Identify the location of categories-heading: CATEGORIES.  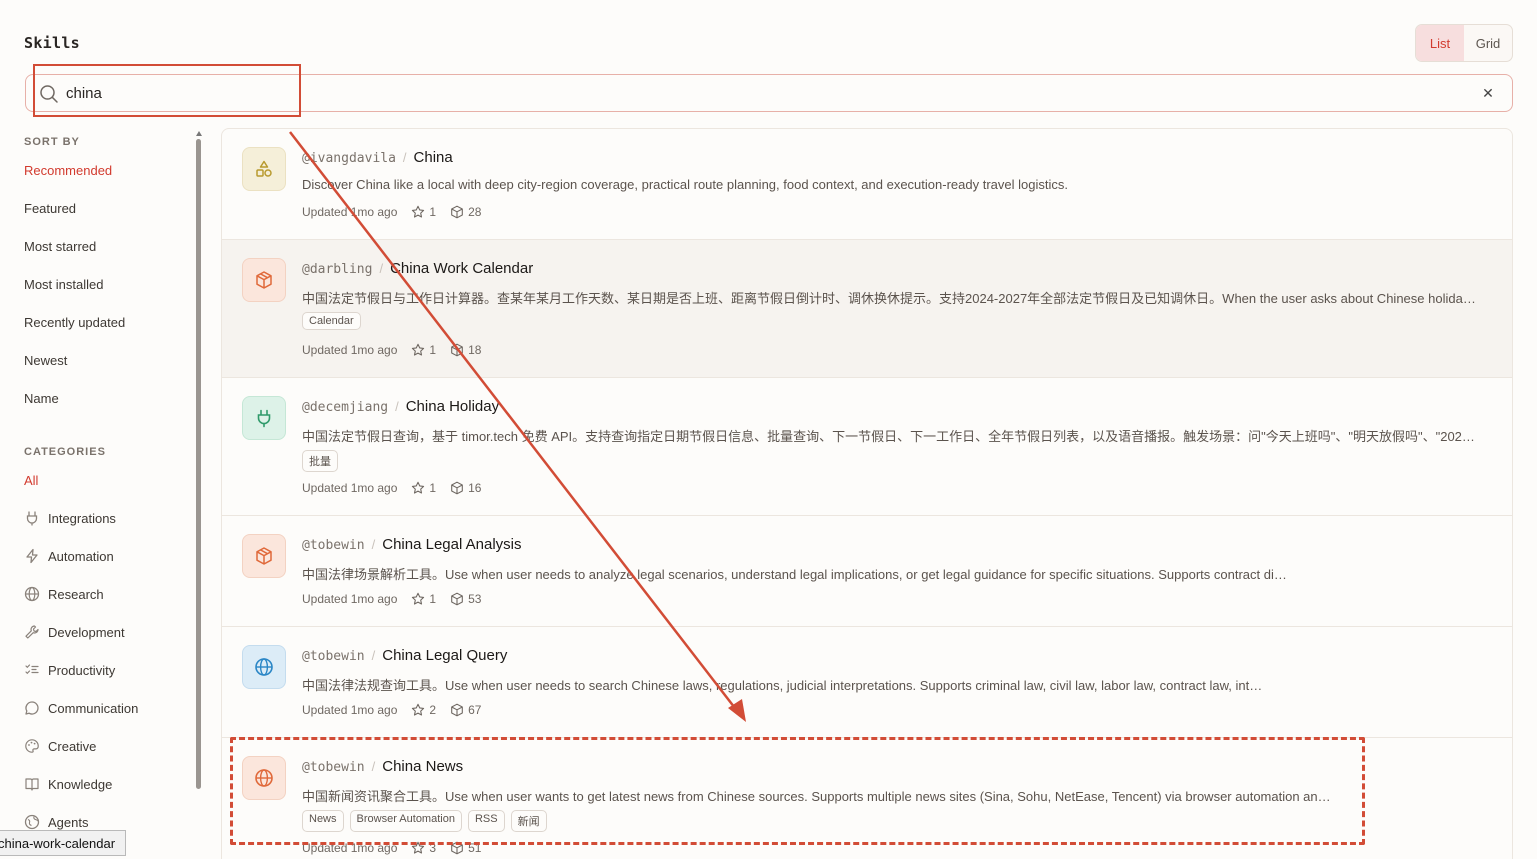
(65, 452).